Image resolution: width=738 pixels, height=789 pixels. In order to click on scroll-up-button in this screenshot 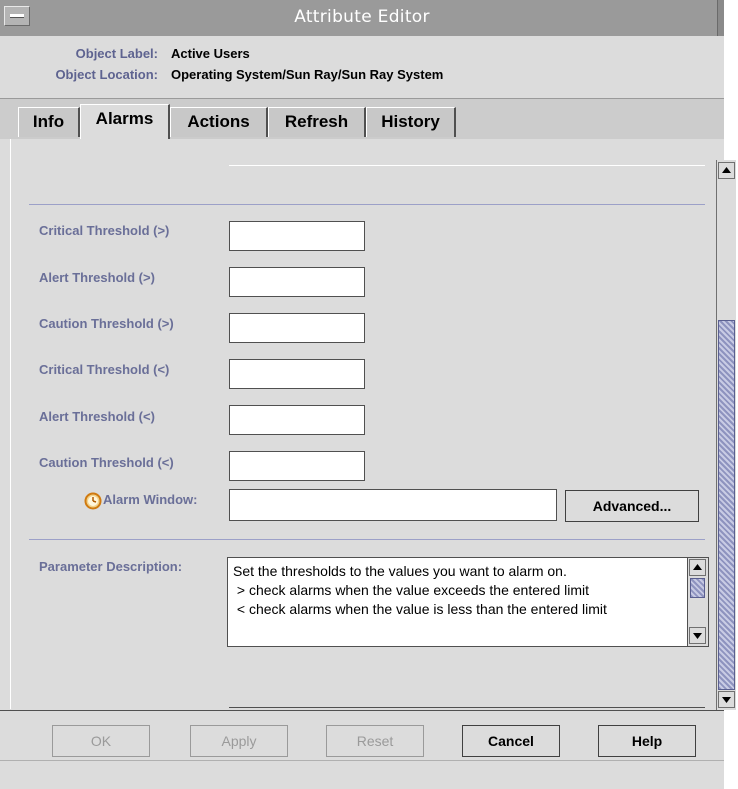, I will do `click(697, 567)`.